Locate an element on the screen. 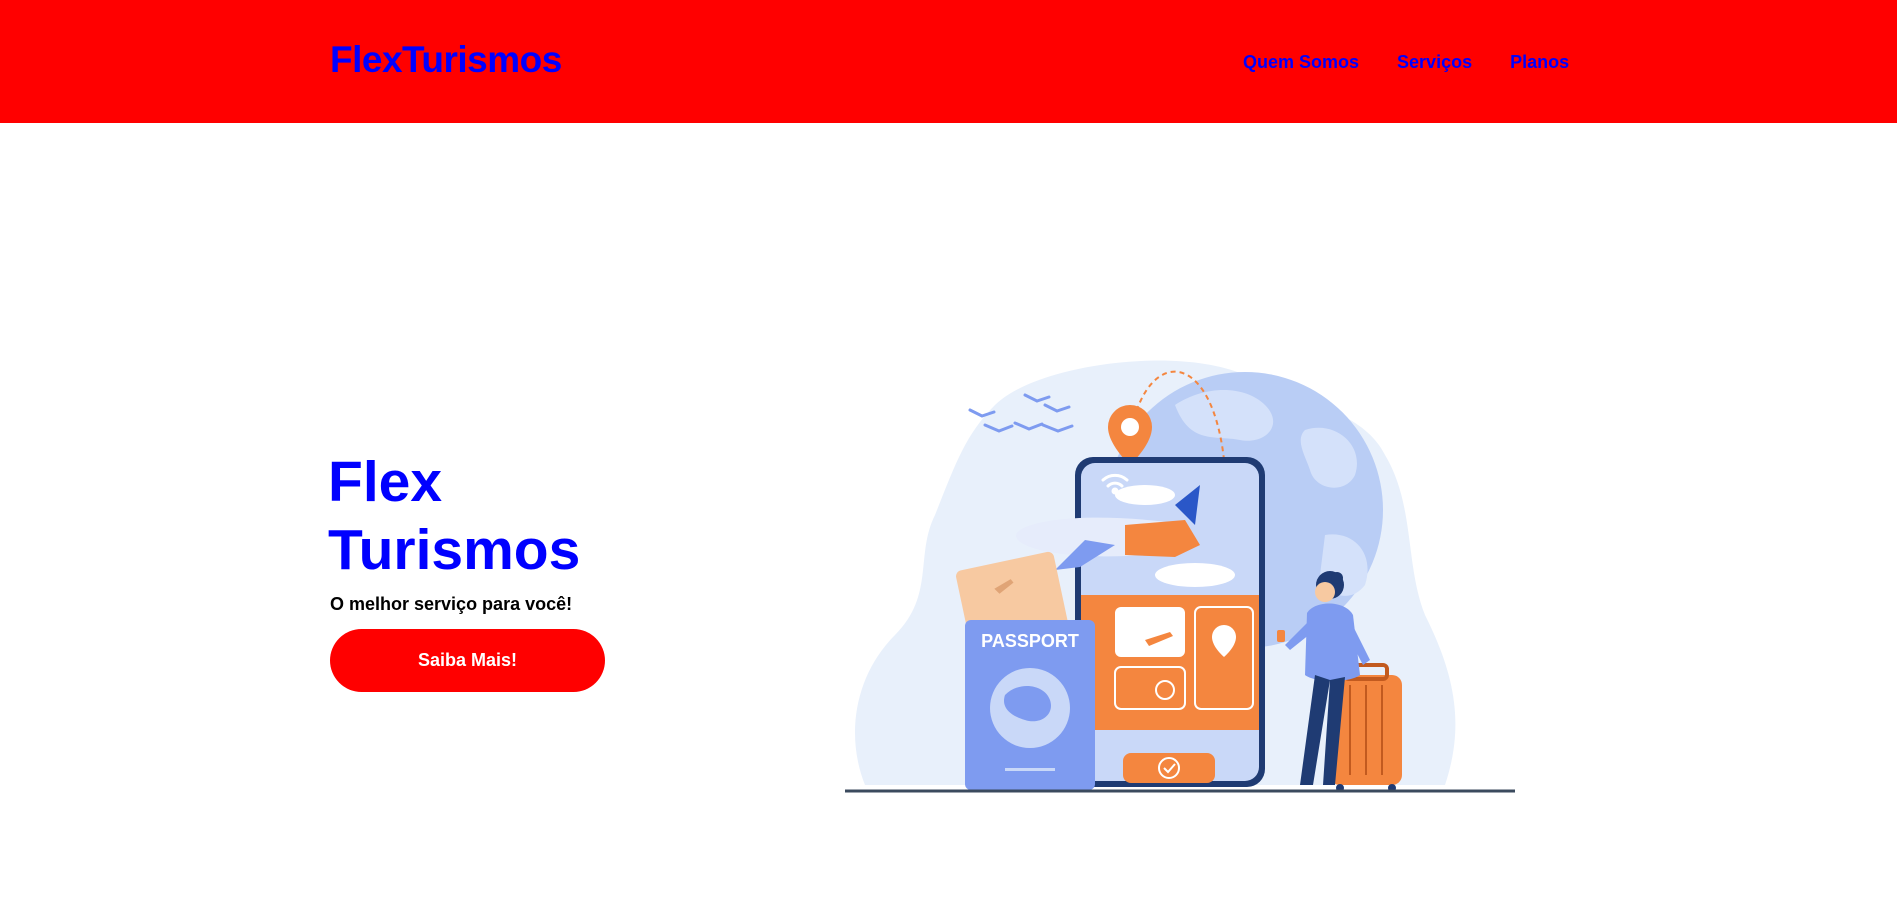 This screenshot has height=898, width=1897. hero-title: Flex Turismos is located at coordinates (454, 516).